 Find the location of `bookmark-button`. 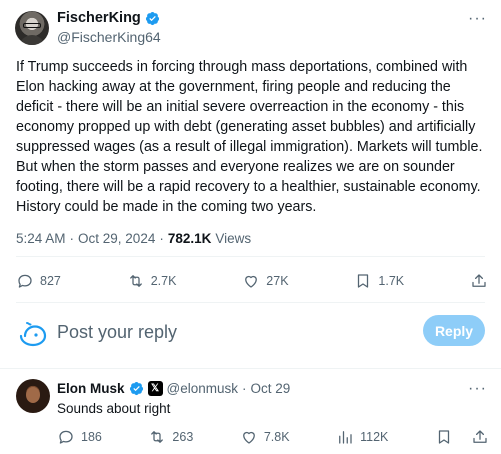

bookmark-button is located at coordinates (444, 437).